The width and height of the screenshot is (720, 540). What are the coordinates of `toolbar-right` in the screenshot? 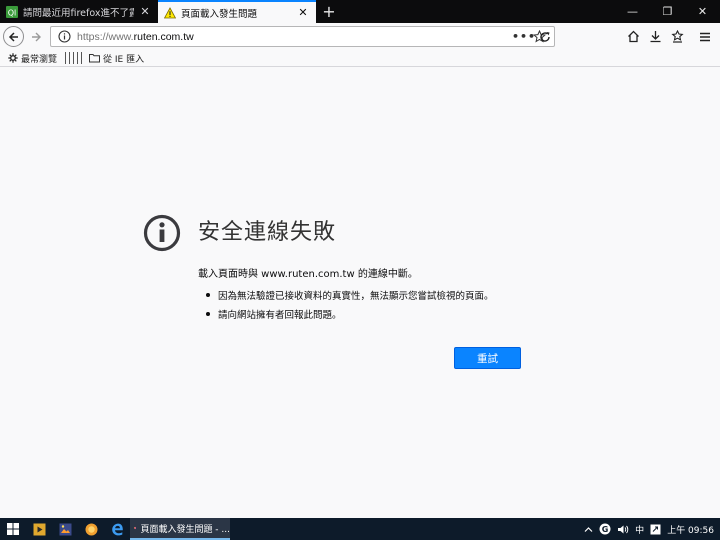 It's located at (671, 36).